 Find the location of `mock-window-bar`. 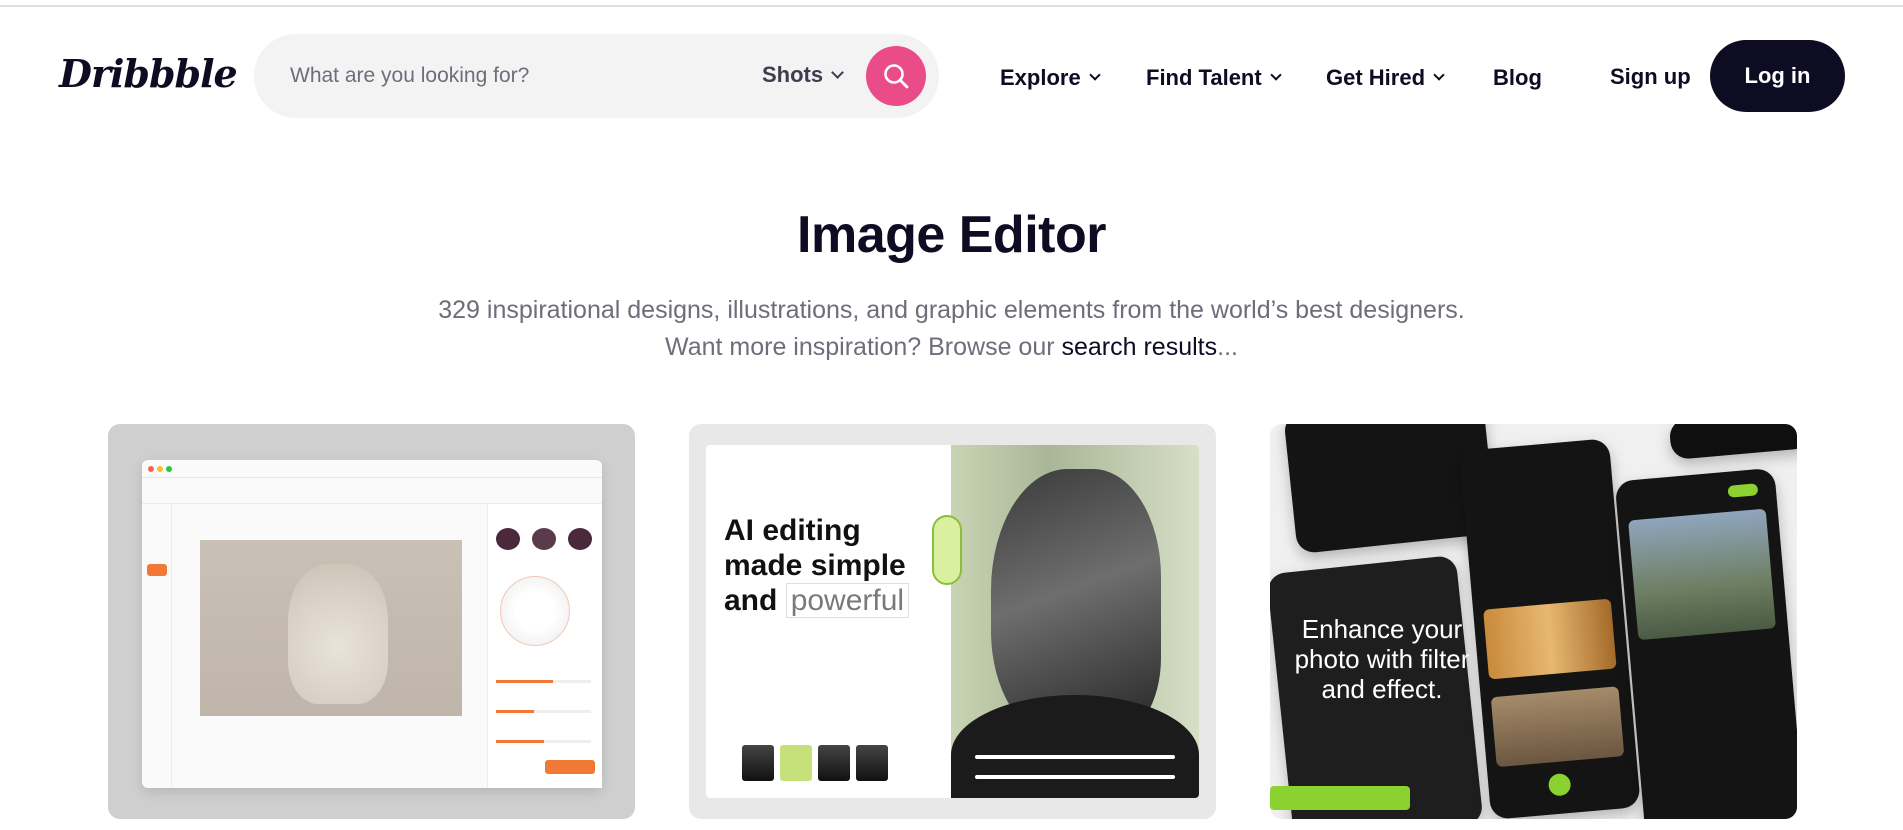

mock-window-bar is located at coordinates (372, 469).